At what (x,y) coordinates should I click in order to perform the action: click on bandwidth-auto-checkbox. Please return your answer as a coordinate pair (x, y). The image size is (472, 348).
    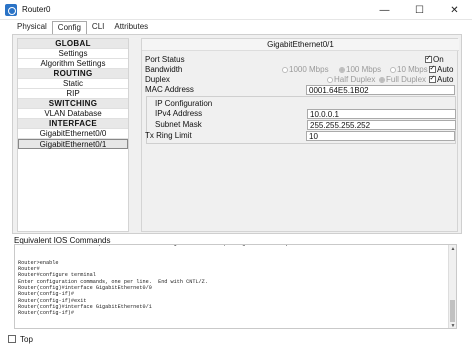
    Looking at the image, I should click on (432, 69).